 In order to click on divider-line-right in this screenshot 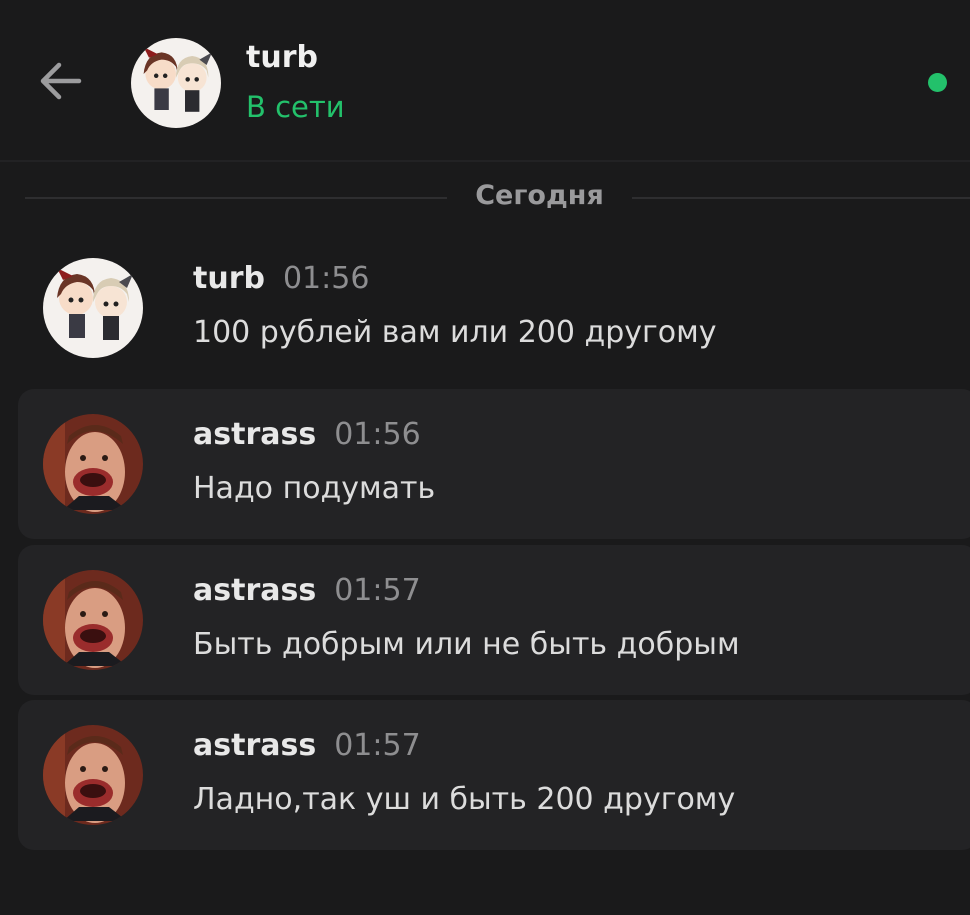, I will do `click(801, 198)`.